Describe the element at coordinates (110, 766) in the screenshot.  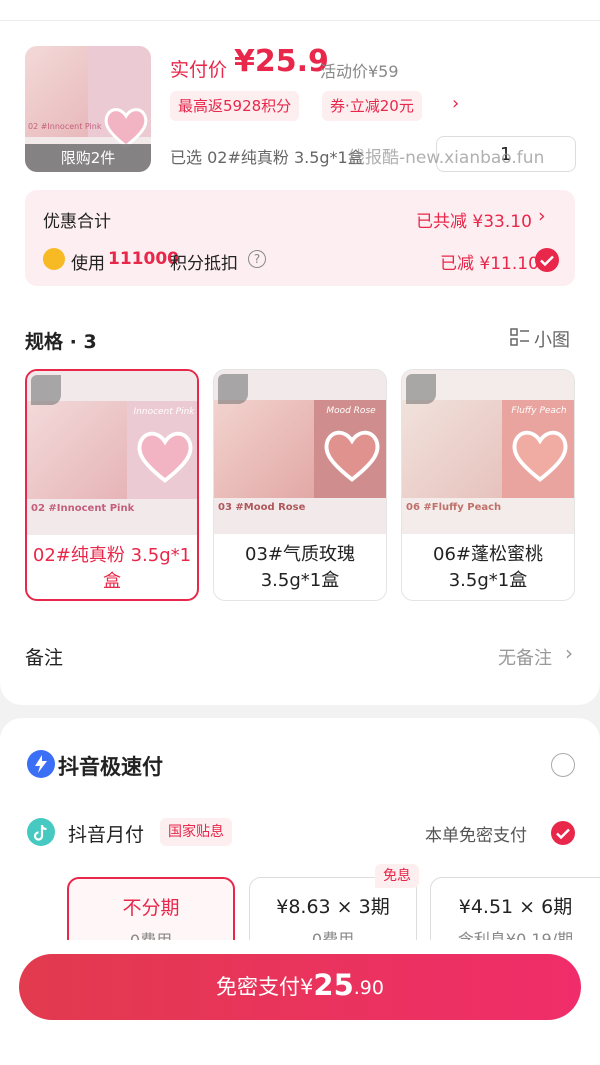
I see `fast-pay-label: 抖音极速付` at that location.